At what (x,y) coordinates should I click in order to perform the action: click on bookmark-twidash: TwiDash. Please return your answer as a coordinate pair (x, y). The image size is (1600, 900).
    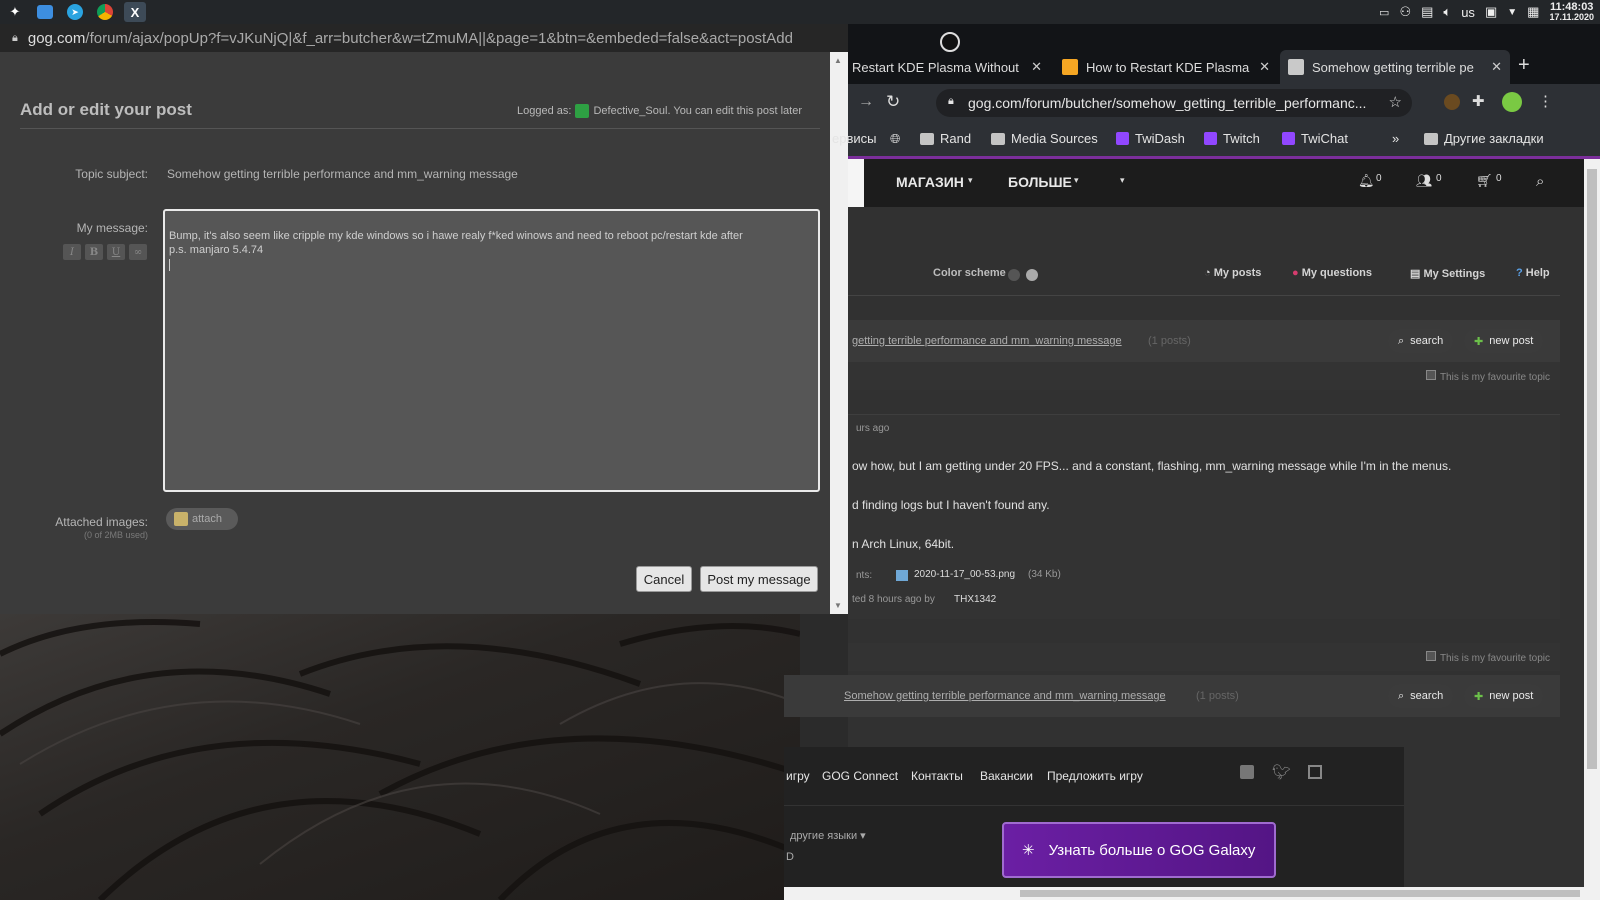
    Looking at the image, I should click on (1150, 138).